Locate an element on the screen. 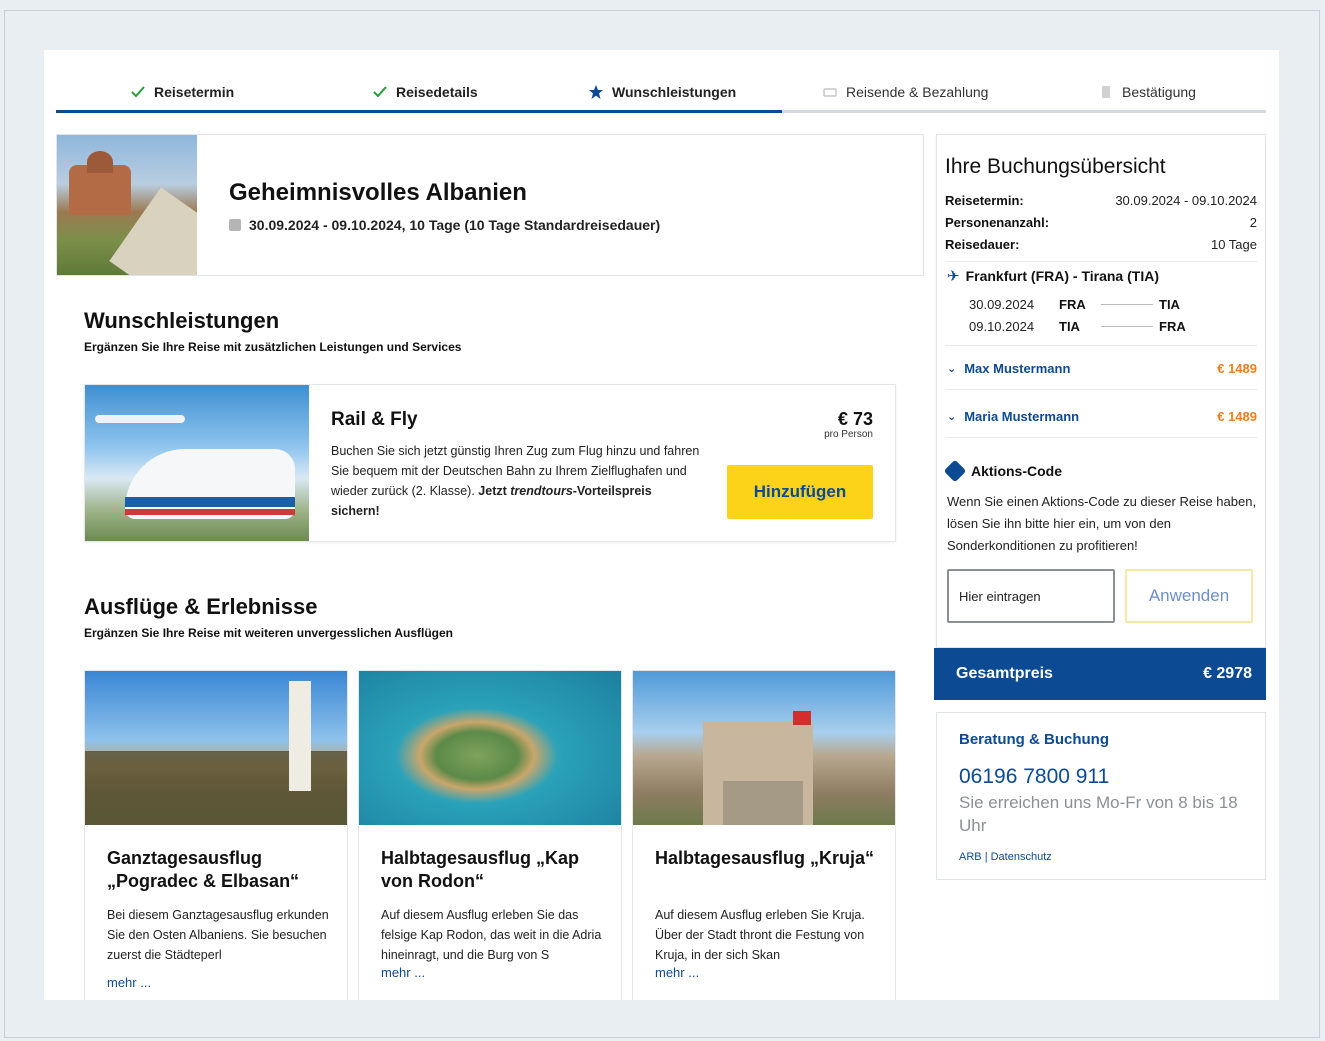  add-rail-fly-button: Hinzufügen is located at coordinates (800, 492).